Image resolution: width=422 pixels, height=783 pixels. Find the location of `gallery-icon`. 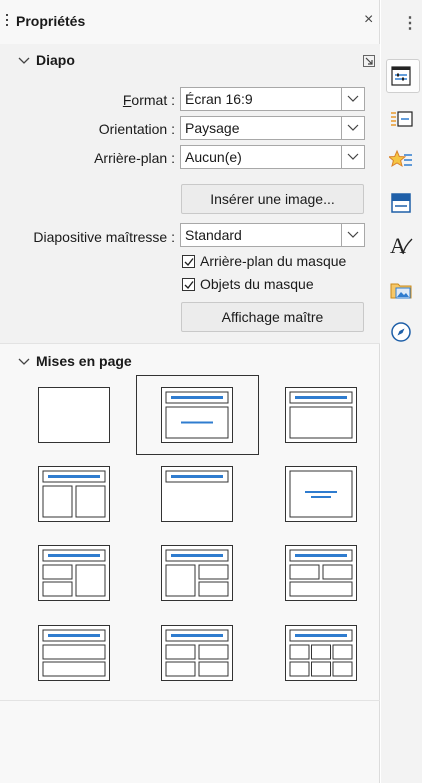

gallery-icon is located at coordinates (401, 290).